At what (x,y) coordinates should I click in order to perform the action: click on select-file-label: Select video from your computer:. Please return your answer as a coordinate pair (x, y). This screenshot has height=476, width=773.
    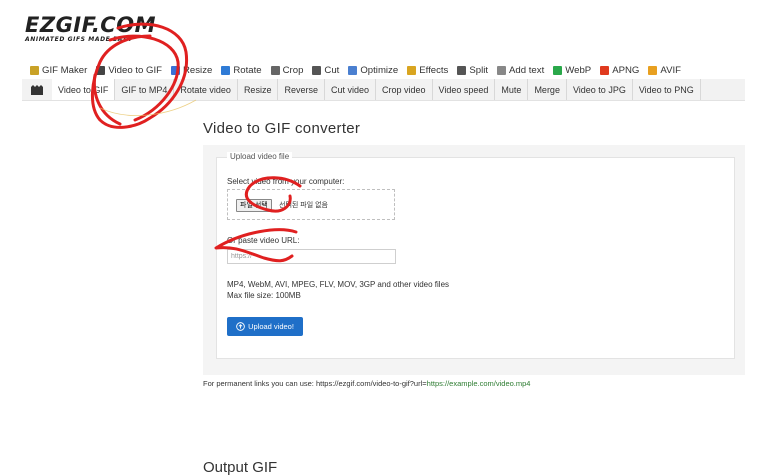
    Looking at the image, I should click on (286, 181).